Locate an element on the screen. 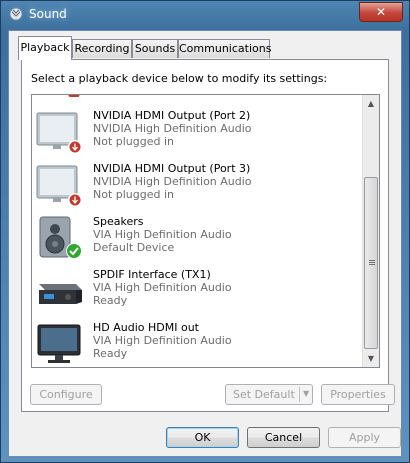  button-label: Configure is located at coordinates (66, 394).